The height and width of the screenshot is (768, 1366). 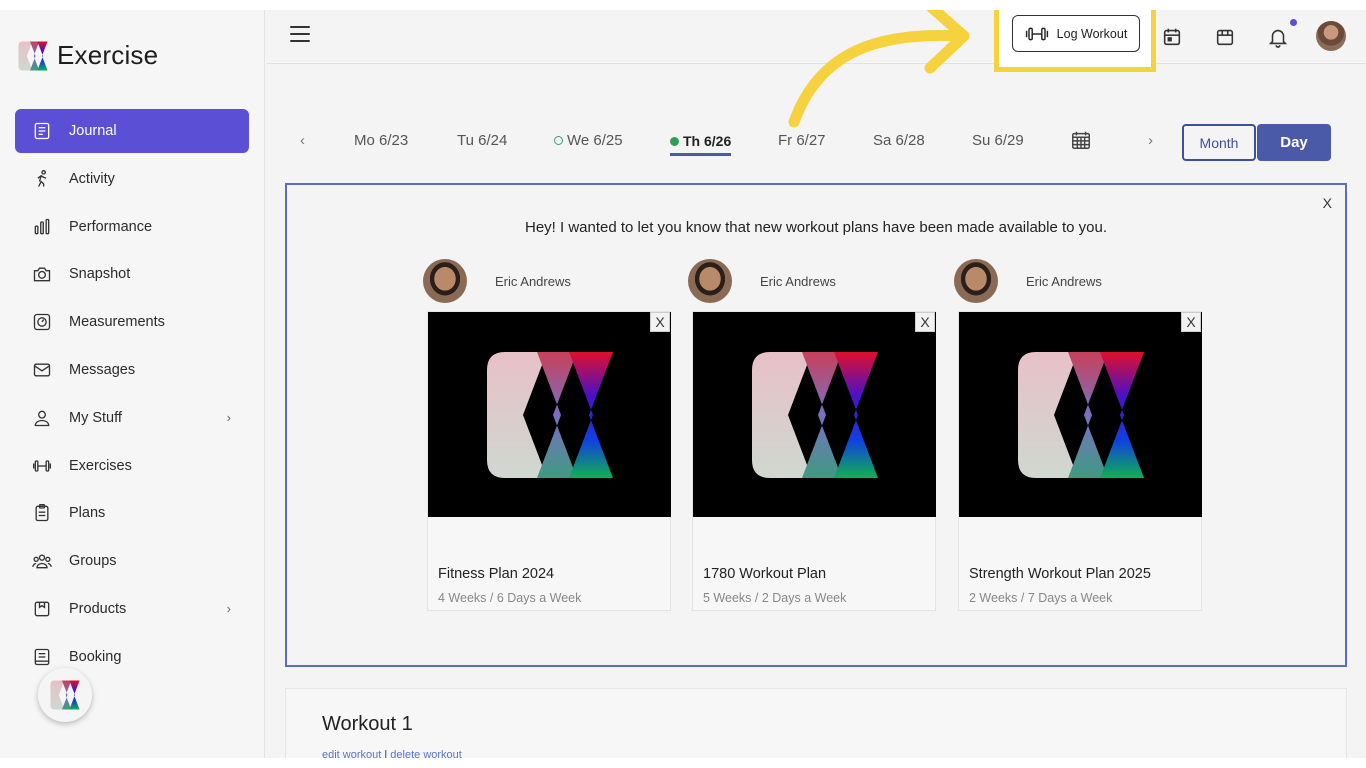 I want to click on sidebar-item-label: Snapshot, so click(x=100, y=274).